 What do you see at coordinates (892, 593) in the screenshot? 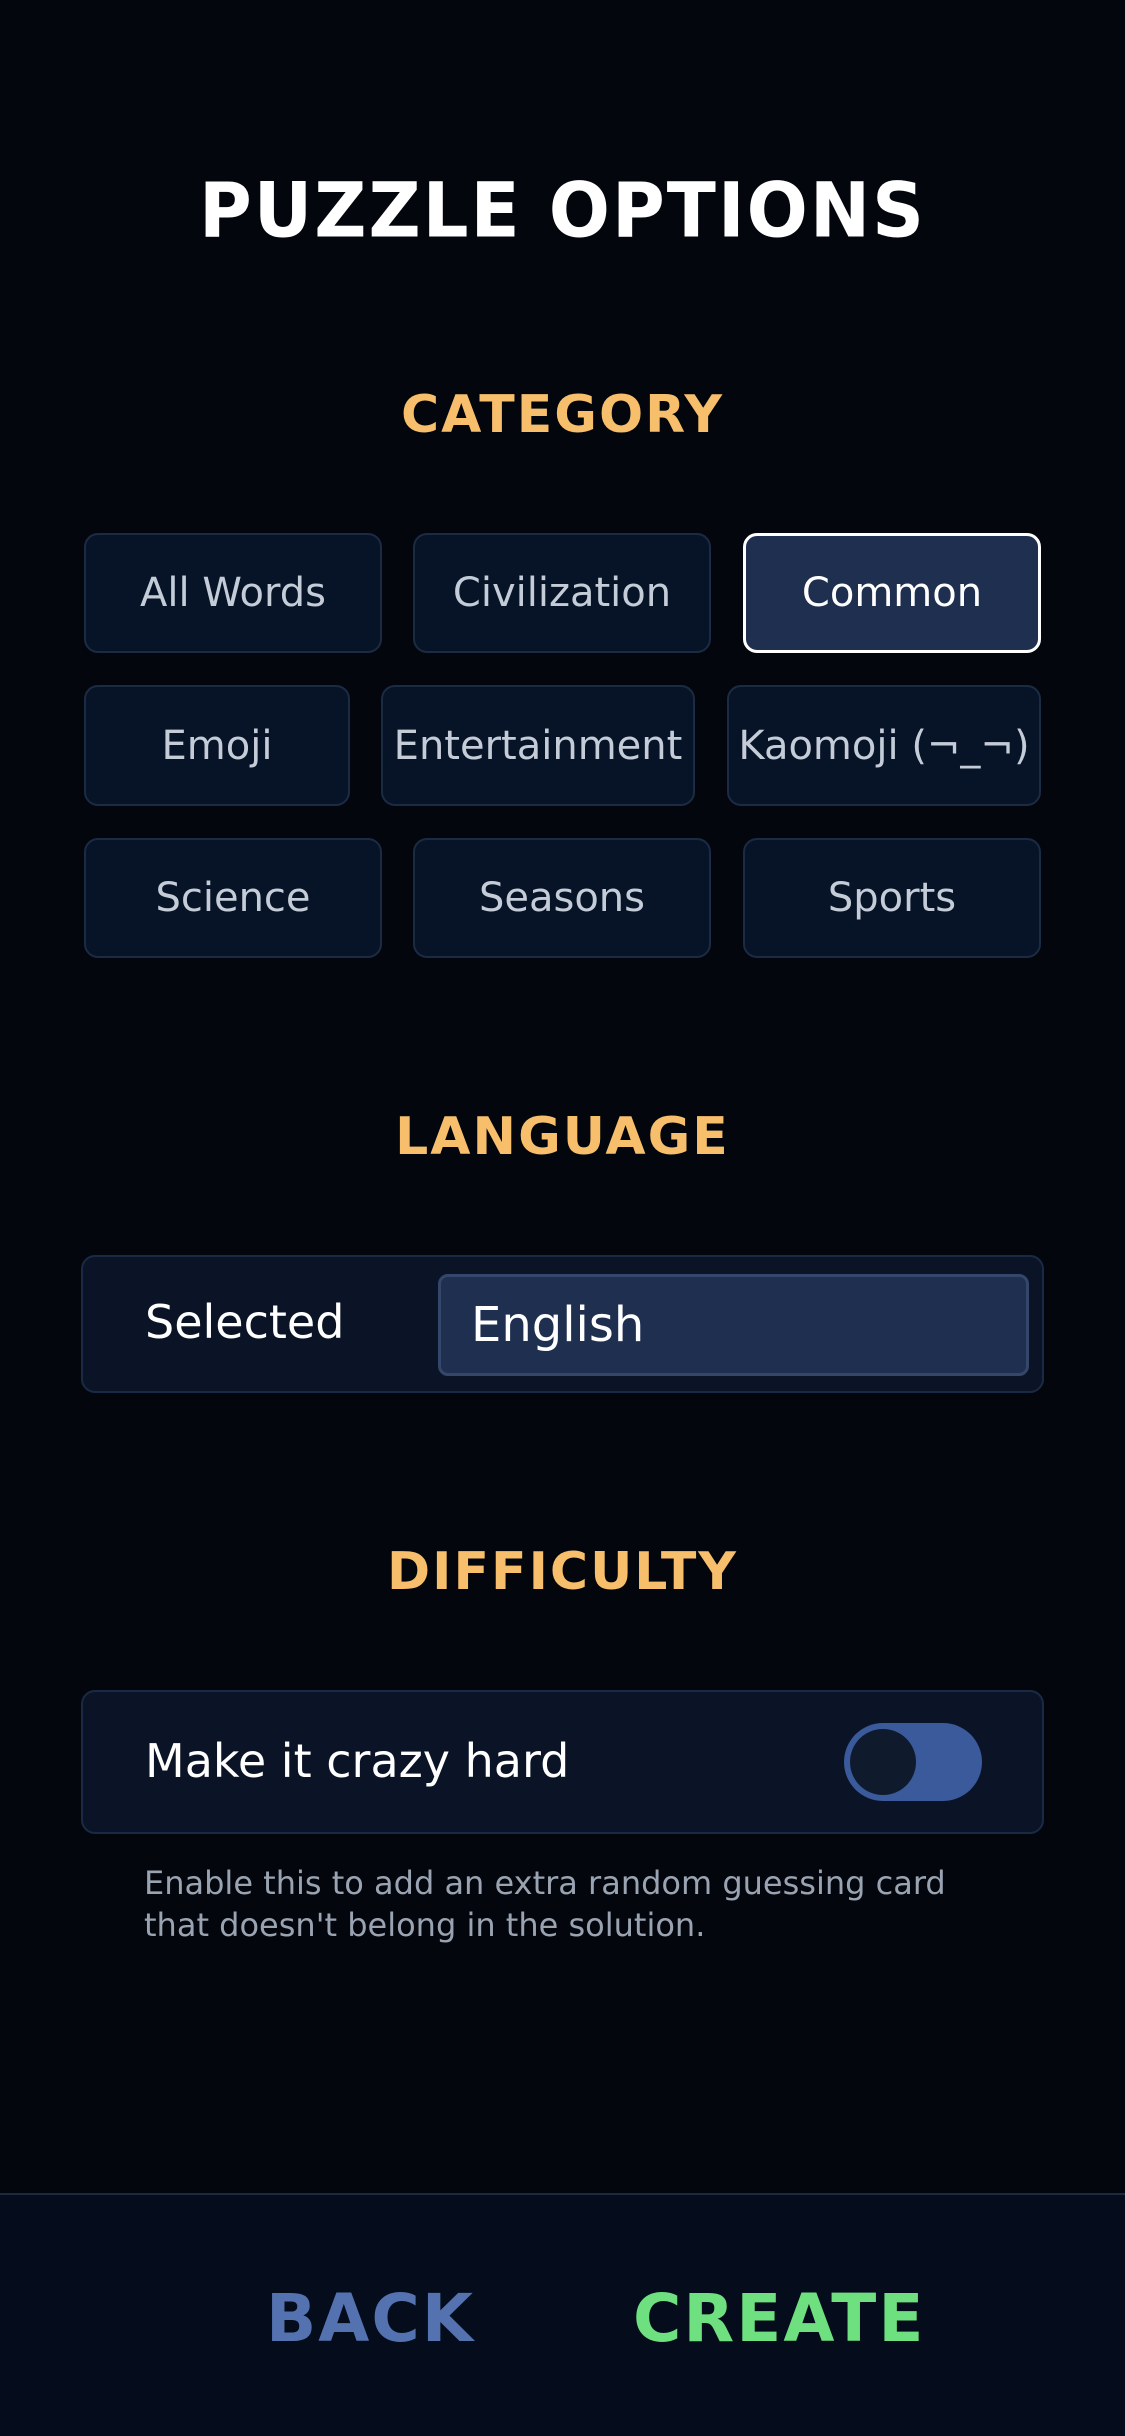
I see `category-option-common: Common` at bounding box center [892, 593].